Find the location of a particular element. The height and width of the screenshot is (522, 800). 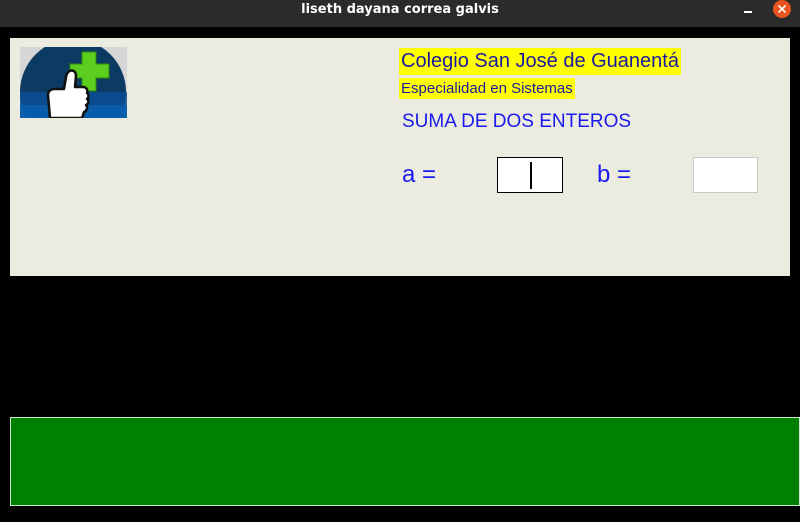

thumbs-up-plus-icon is located at coordinates (73, 82).